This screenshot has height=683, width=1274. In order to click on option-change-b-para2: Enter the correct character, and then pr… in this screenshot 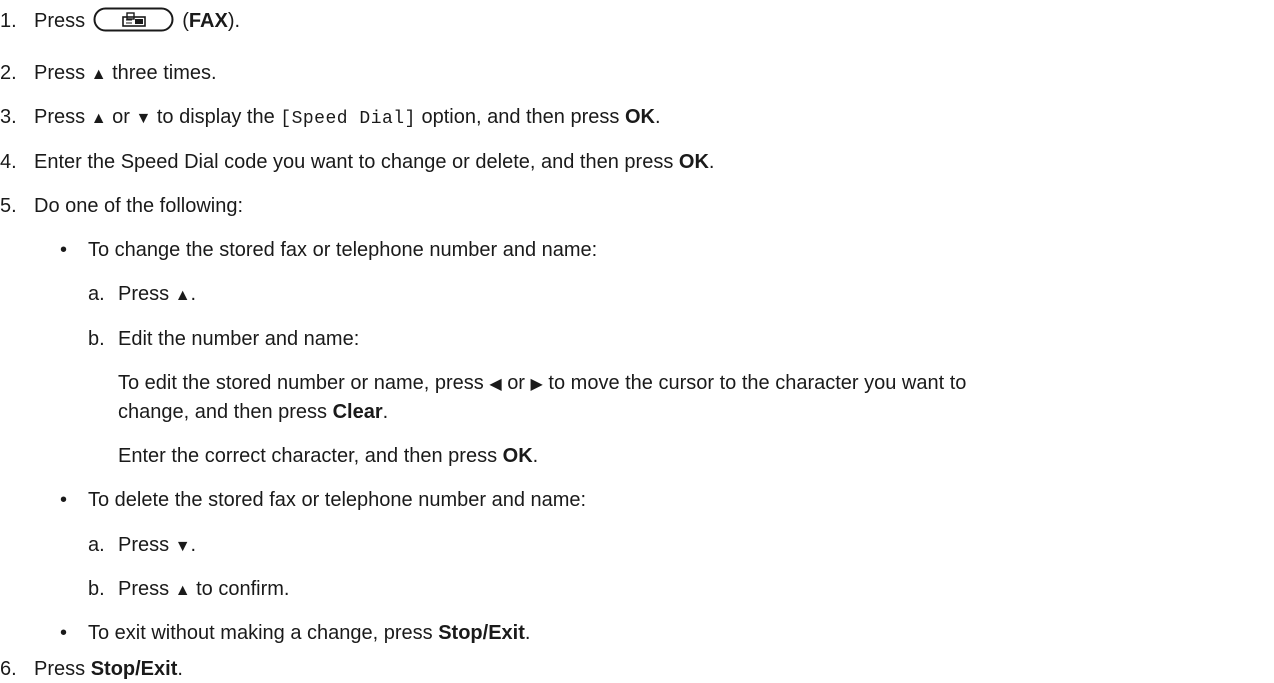, I will do `click(328, 456)`.